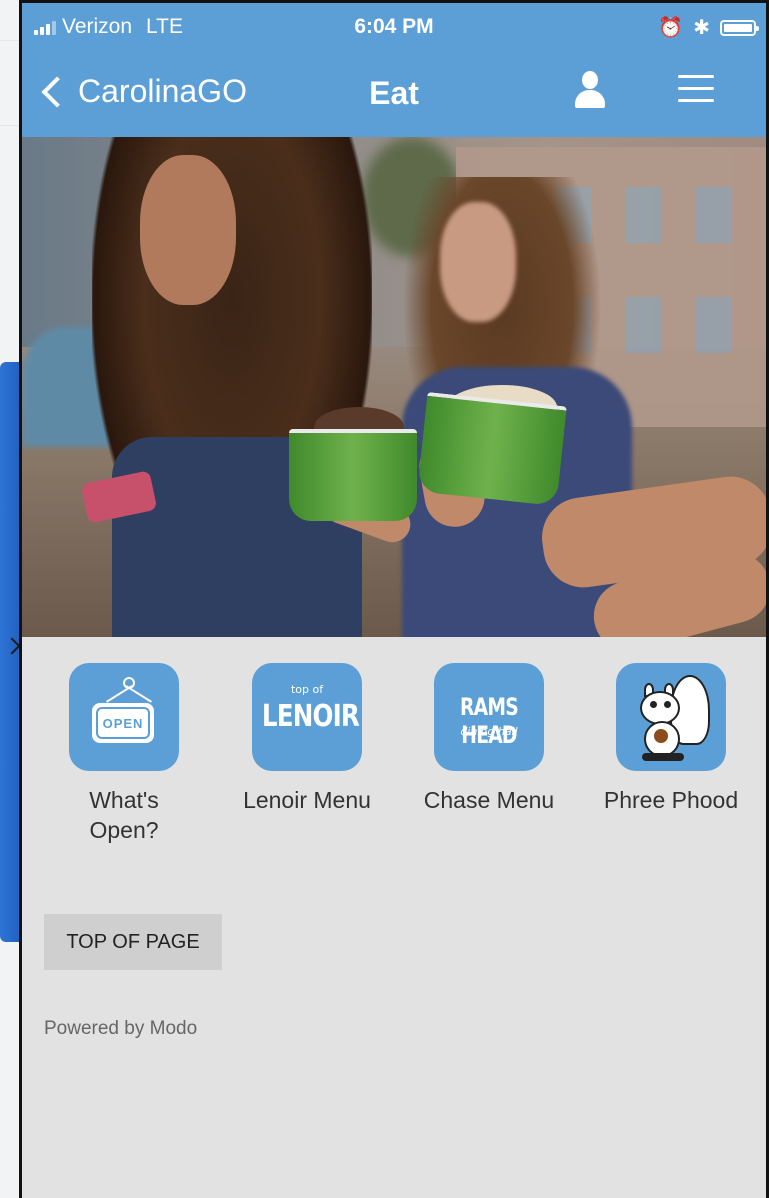 This screenshot has height=1198, width=769. I want to click on tile-label: What's Open?, so click(124, 815).